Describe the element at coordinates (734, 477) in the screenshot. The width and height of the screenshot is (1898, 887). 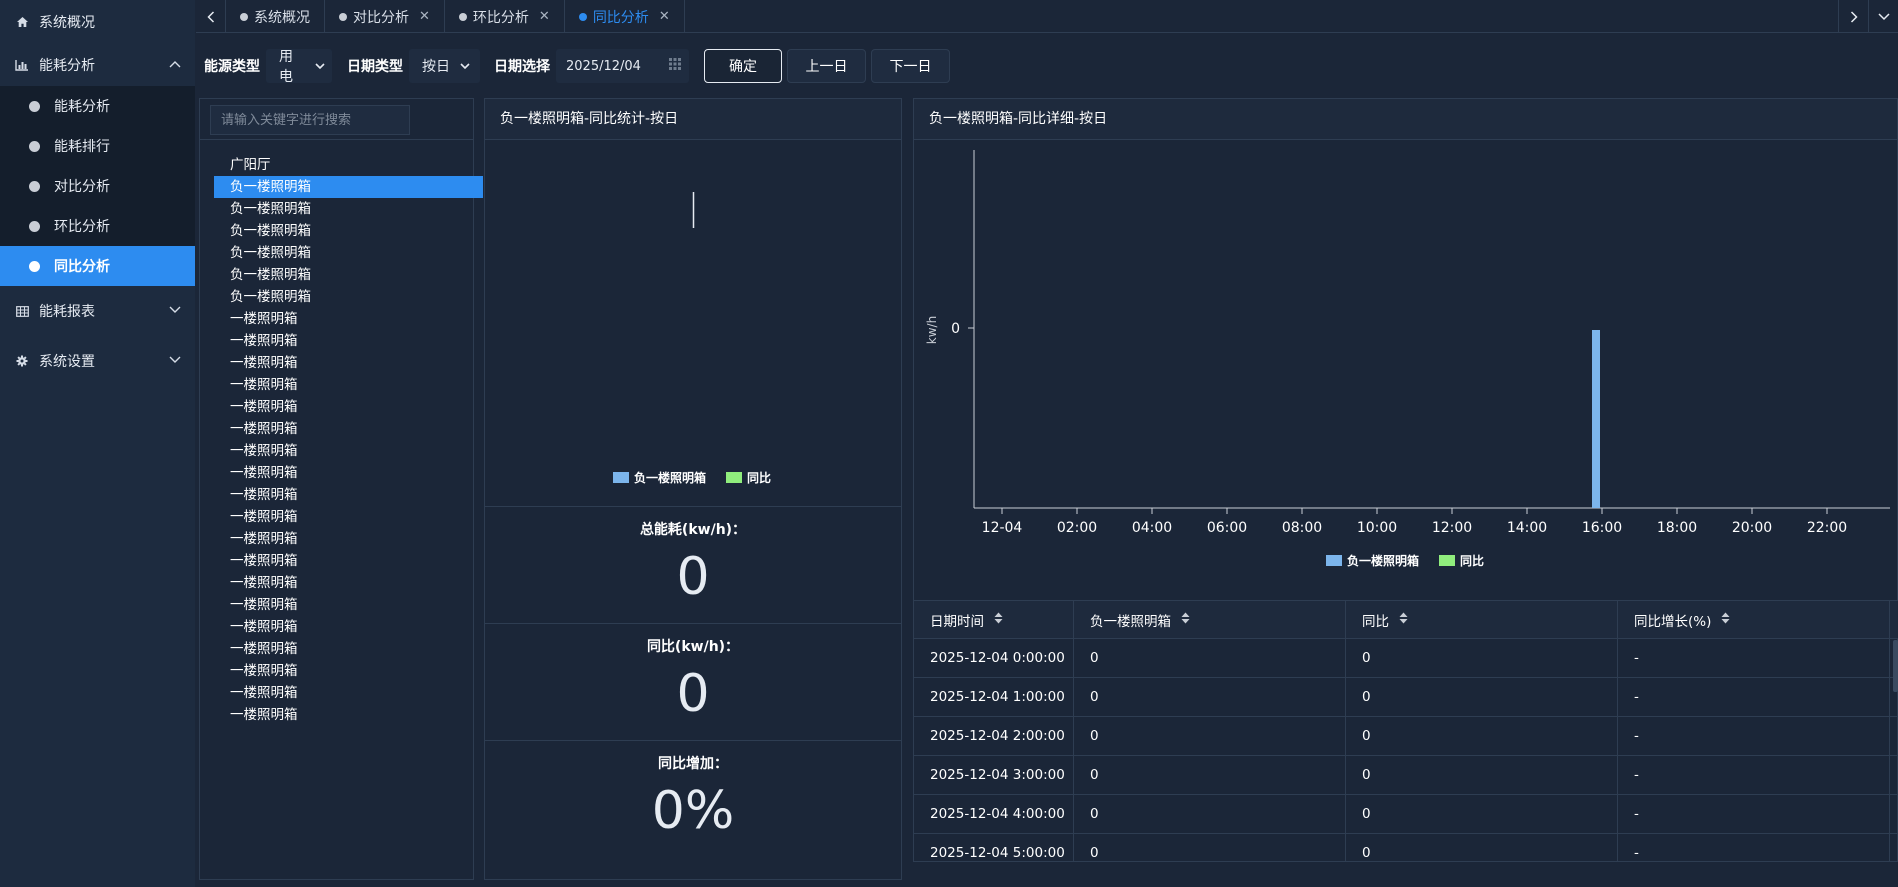
I see `legend-swatch` at that location.